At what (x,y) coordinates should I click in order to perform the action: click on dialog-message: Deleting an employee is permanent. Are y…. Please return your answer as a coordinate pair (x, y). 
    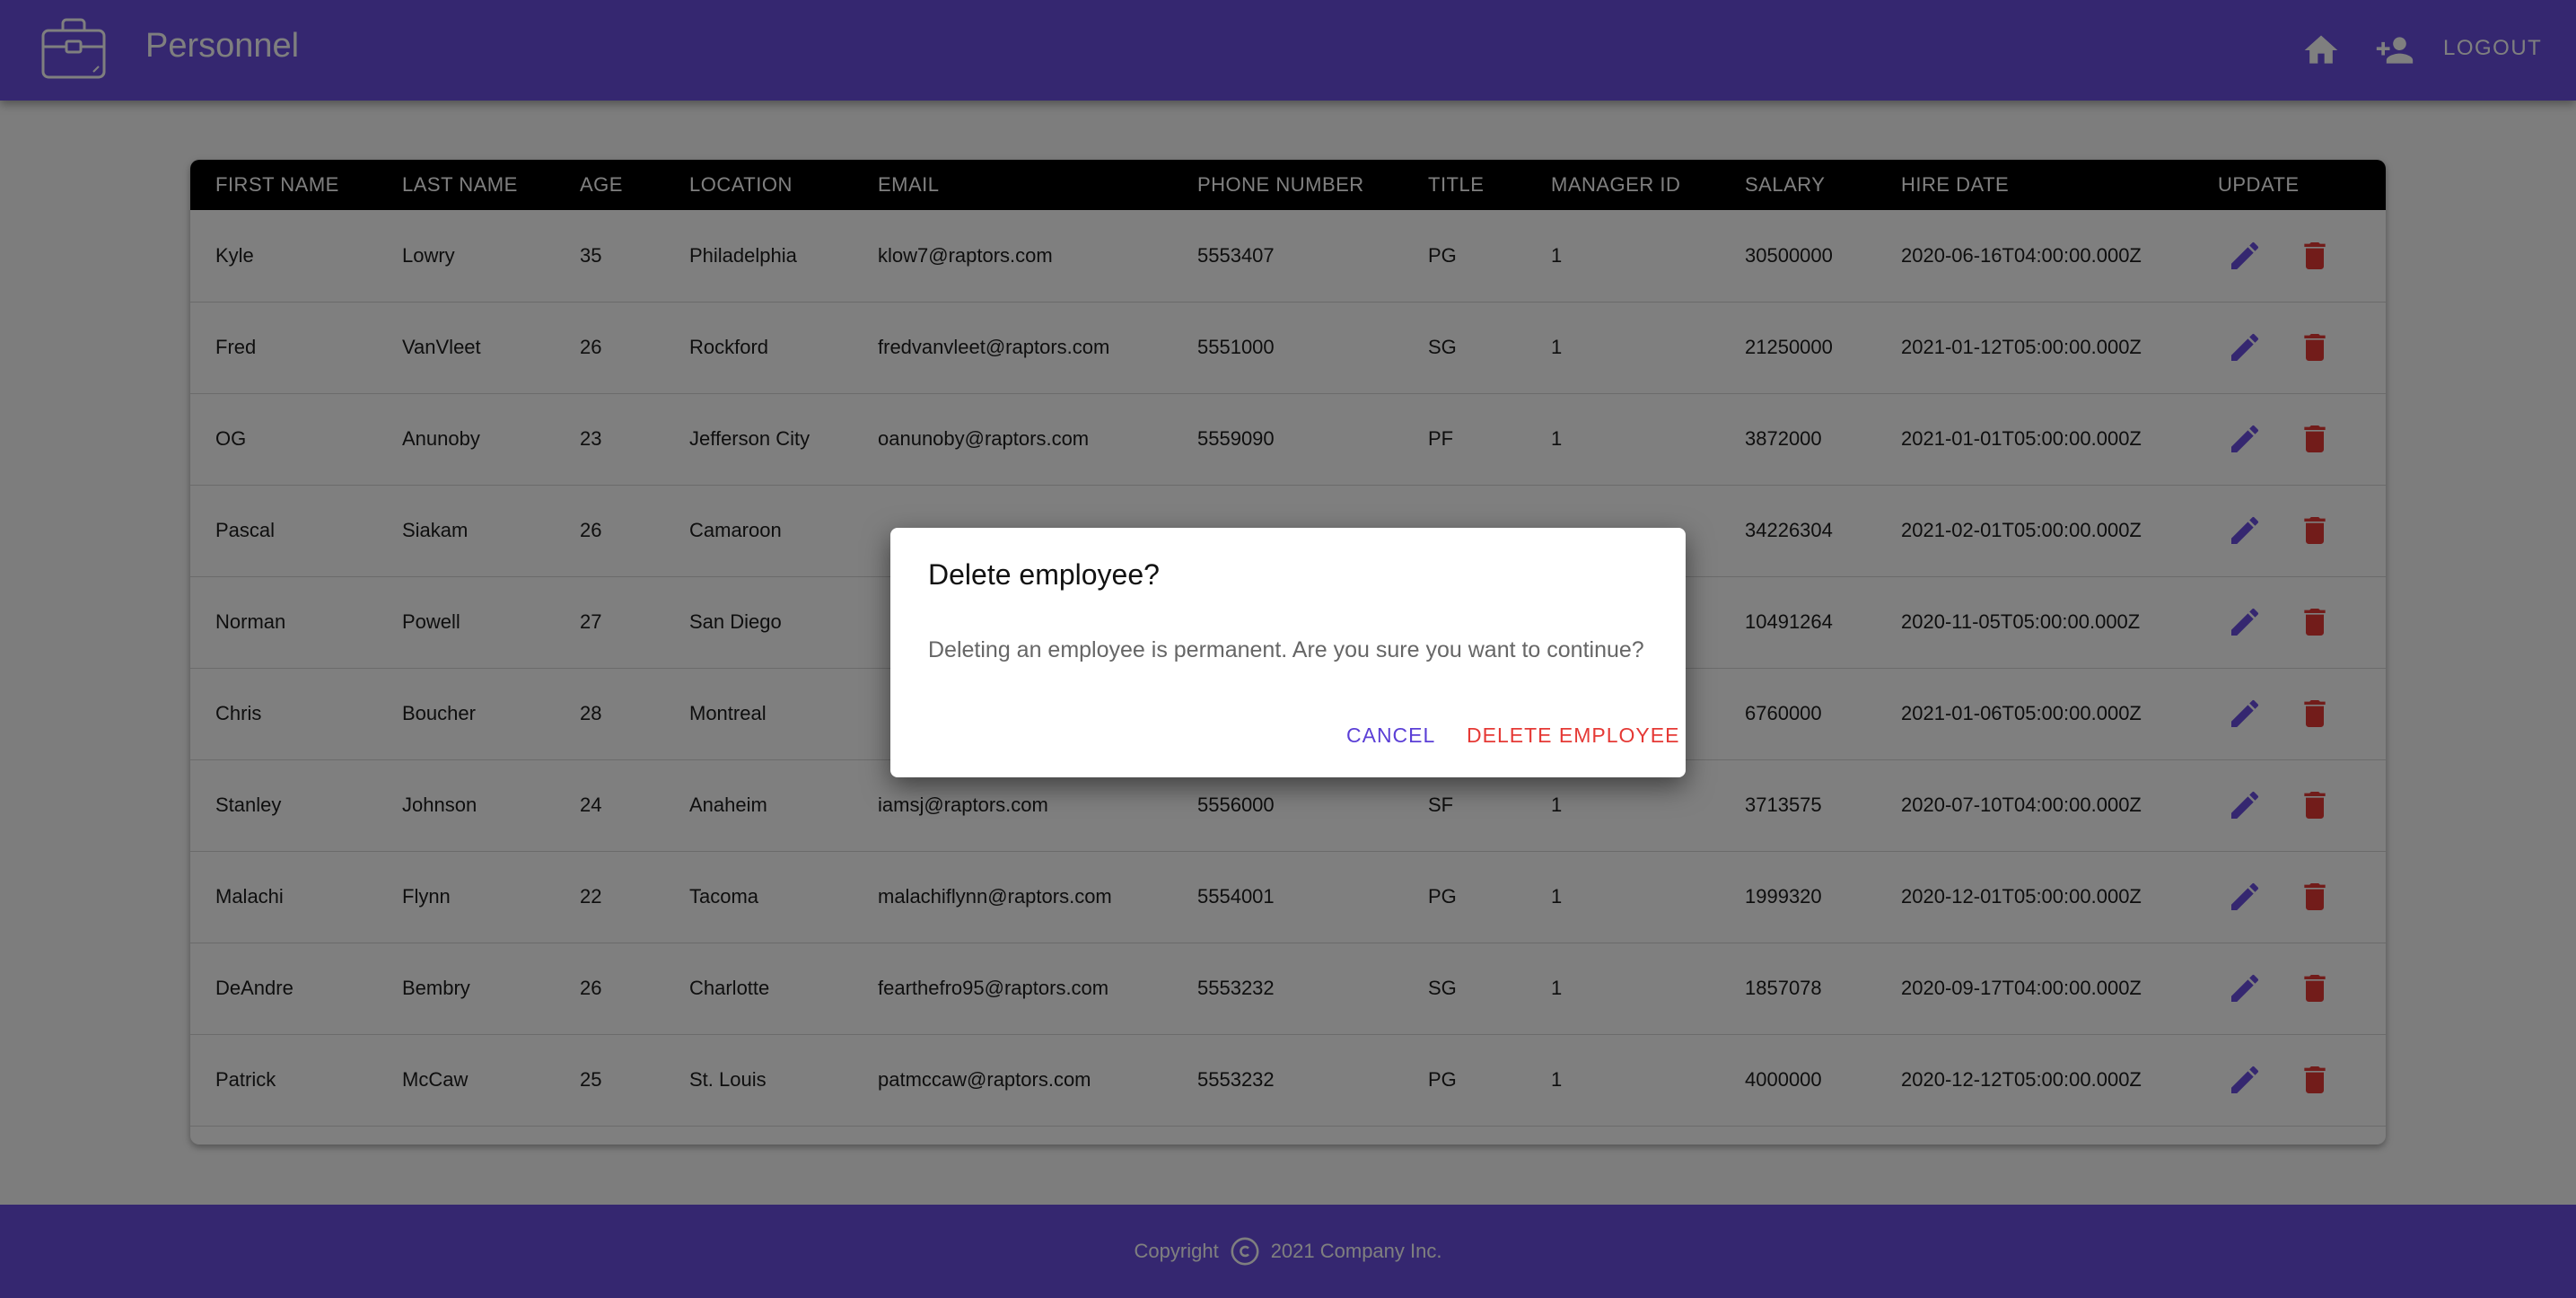
    Looking at the image, I should click on (1286, 649).